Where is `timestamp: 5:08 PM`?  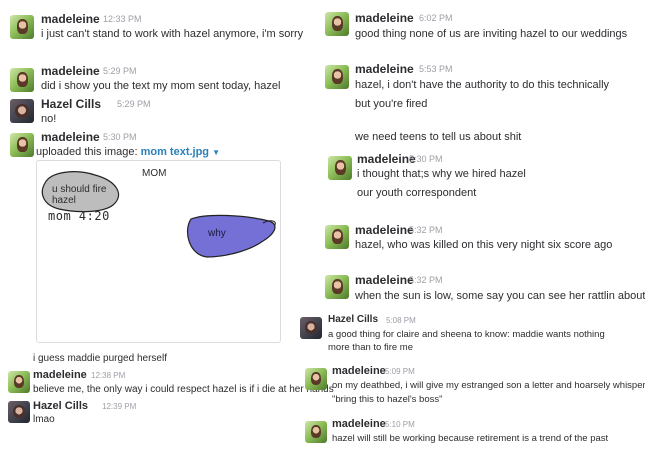 timestamp: 5:08 PM is located at coordinates (401, 320).